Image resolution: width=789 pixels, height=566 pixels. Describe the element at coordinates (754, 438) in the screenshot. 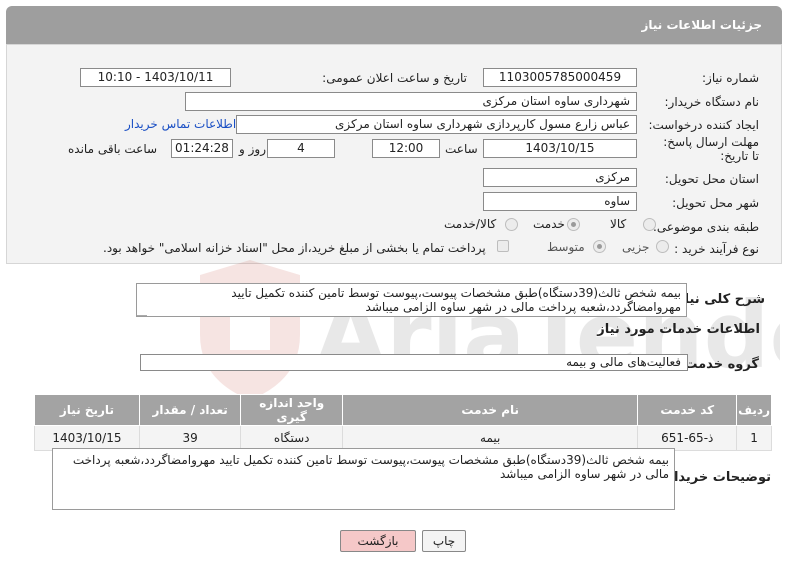

I see `cell-row: 1` at that location.